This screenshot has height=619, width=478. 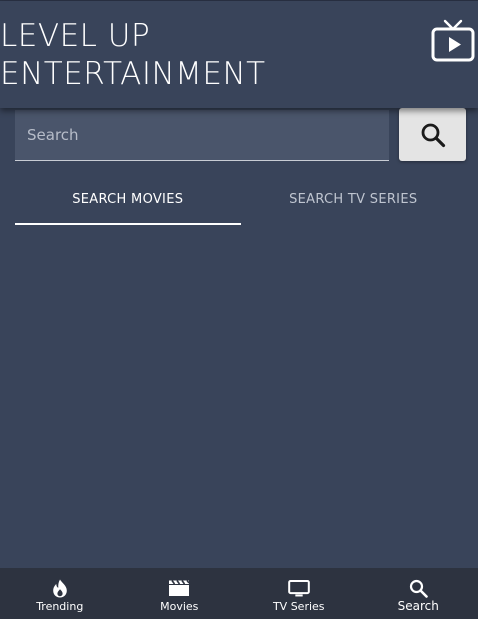 I want to click on nav-label-tv-series: TV Series, so click(x=298, y=606).